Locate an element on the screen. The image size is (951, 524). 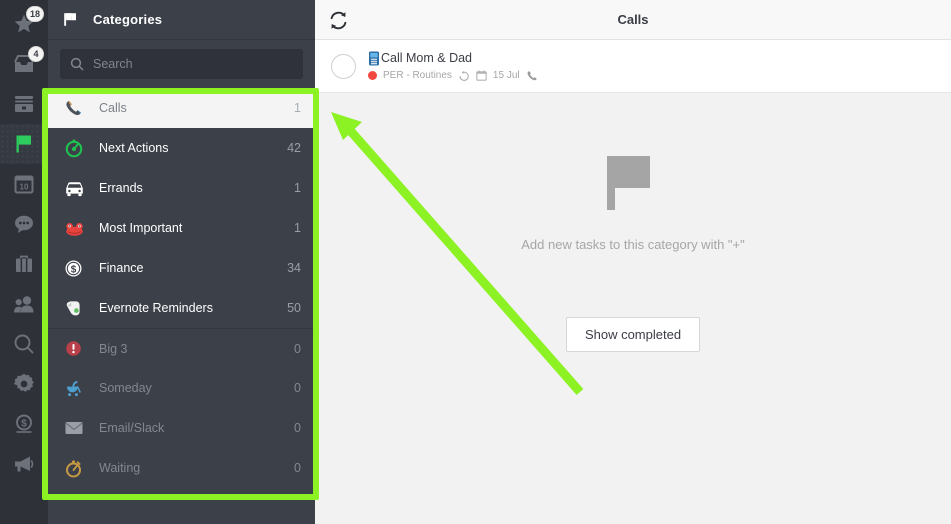
search-area is located at coordinates (181, 64).